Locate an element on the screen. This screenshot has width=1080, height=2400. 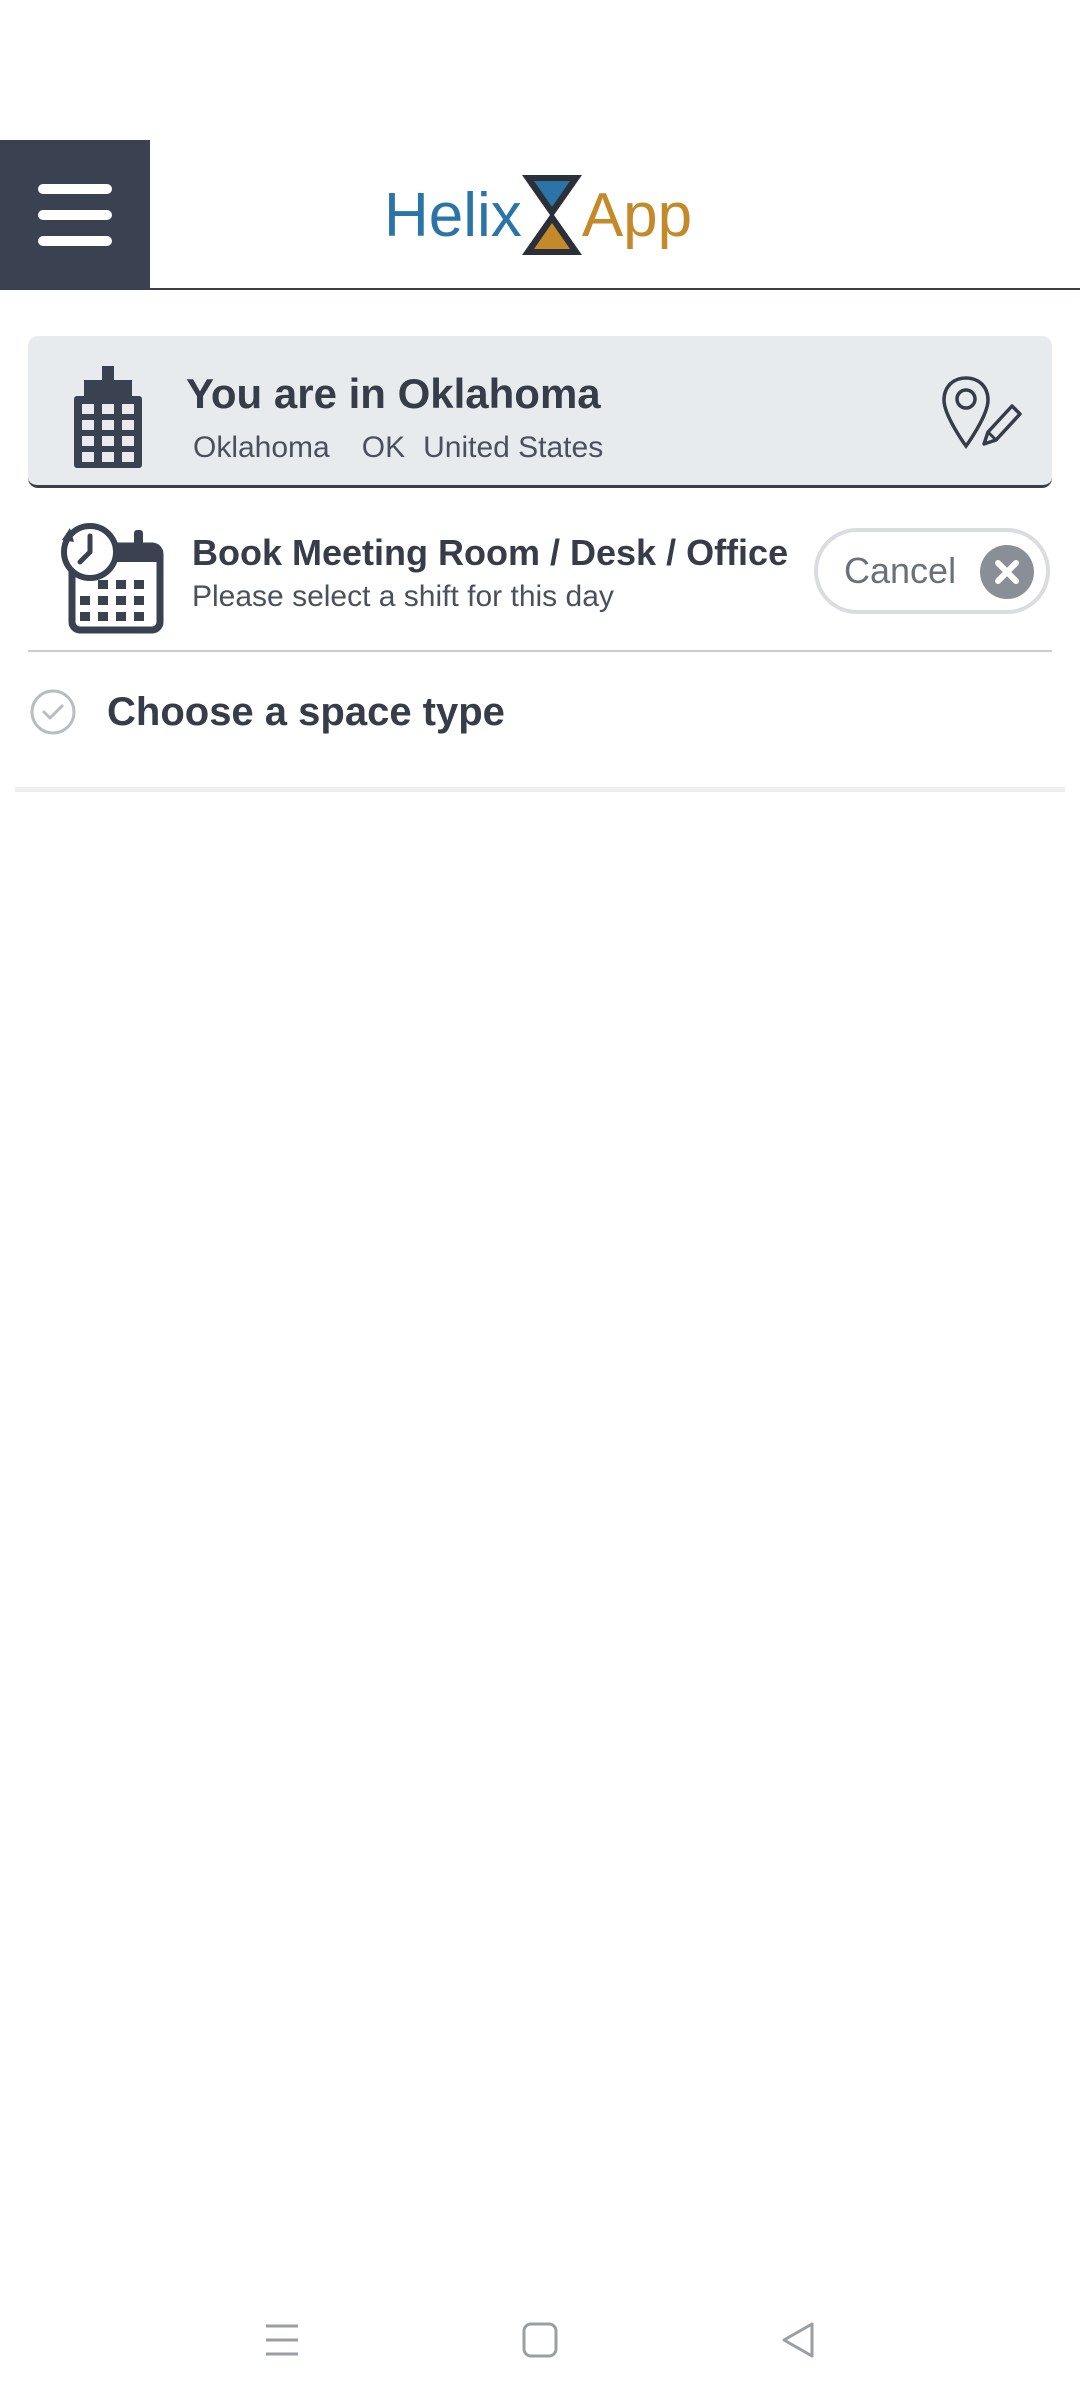
app-logo: Helix App is located at coordinates (538, 215).